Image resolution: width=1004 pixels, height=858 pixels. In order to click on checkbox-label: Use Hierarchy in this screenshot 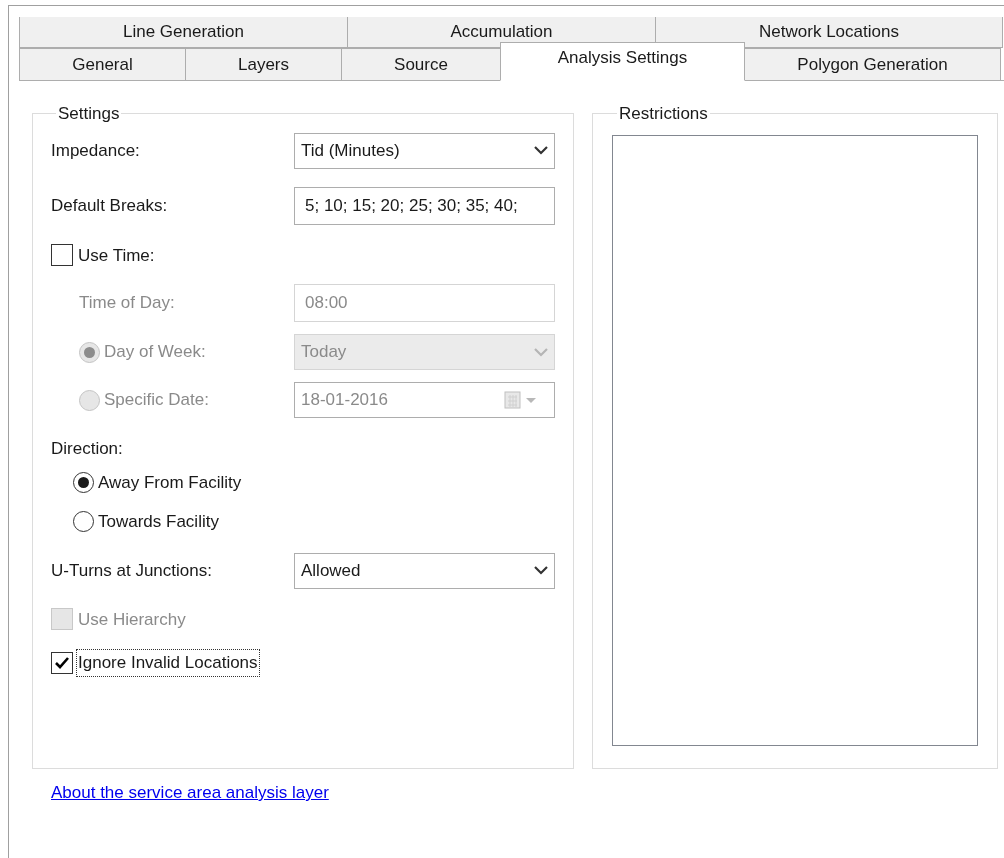, I will do `click(132, 619)`.